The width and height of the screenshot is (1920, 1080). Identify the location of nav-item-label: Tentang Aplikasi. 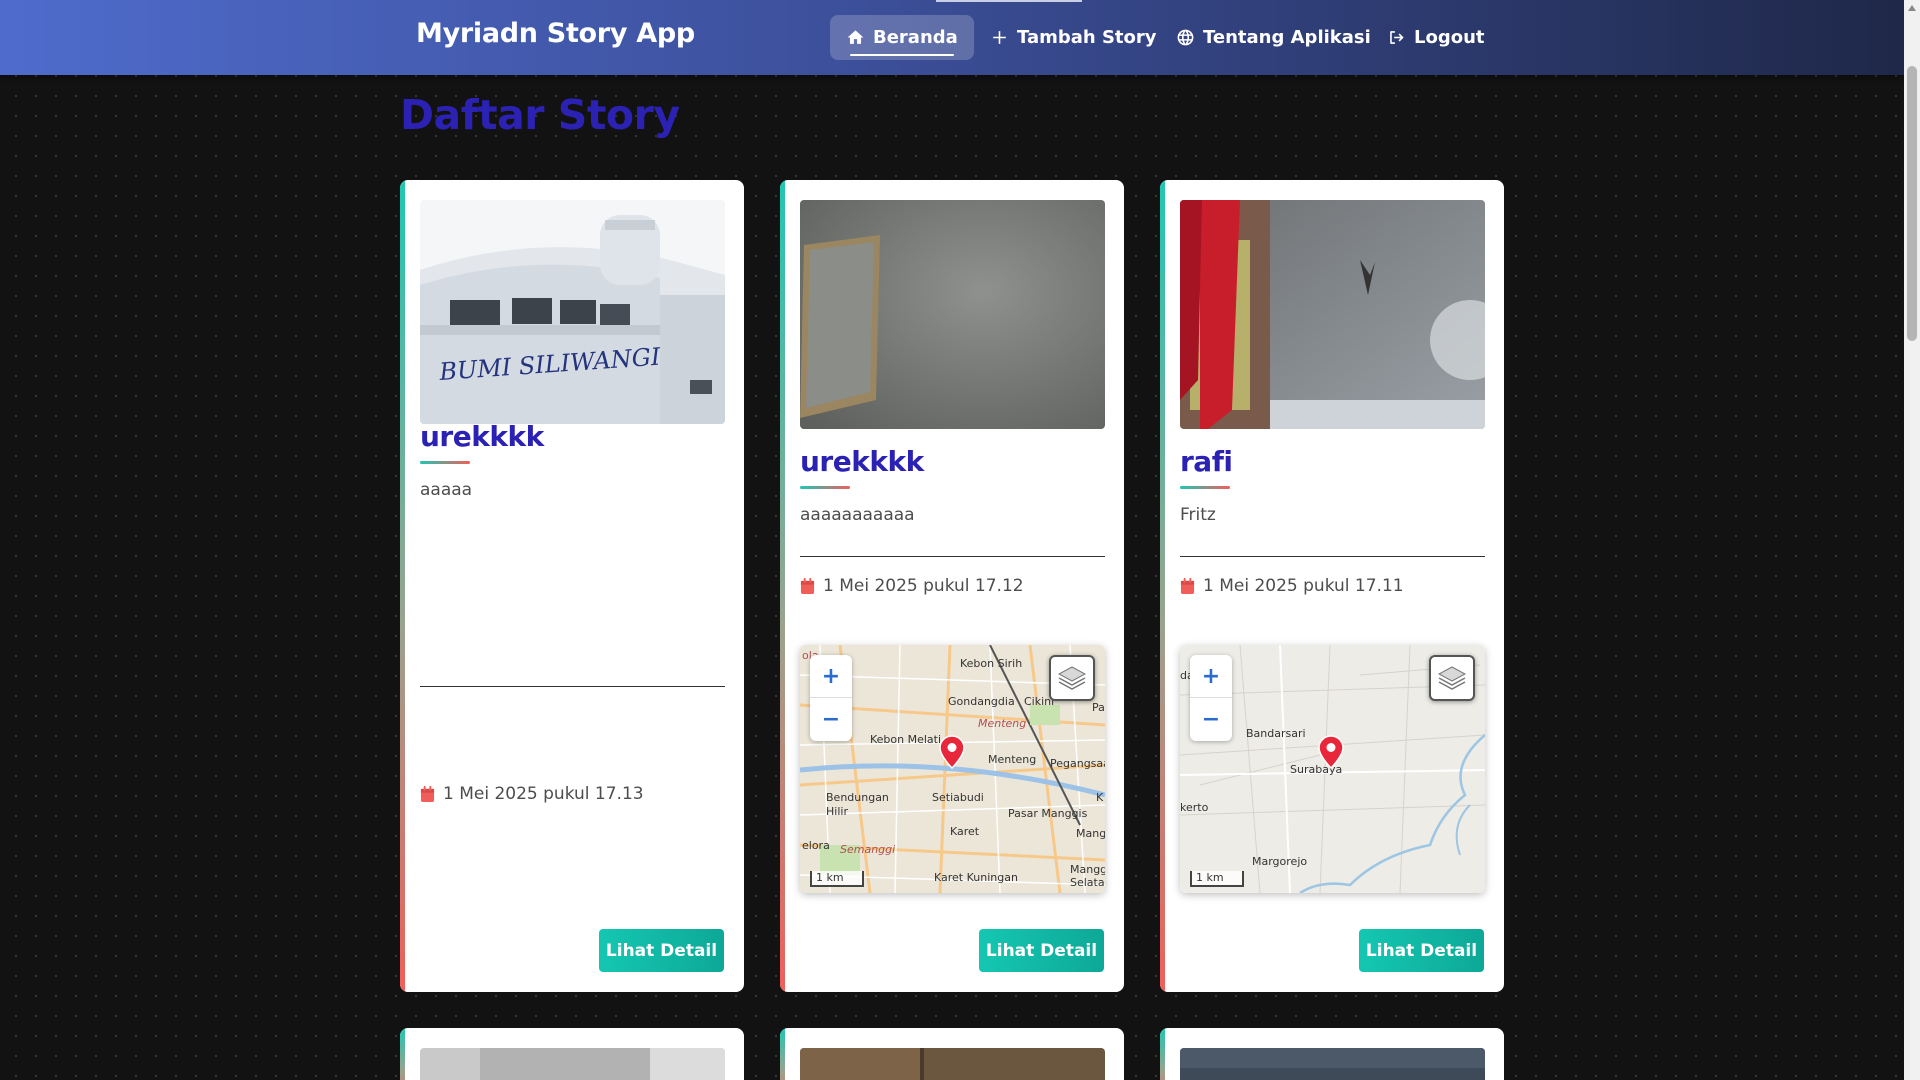
(1287, 37).